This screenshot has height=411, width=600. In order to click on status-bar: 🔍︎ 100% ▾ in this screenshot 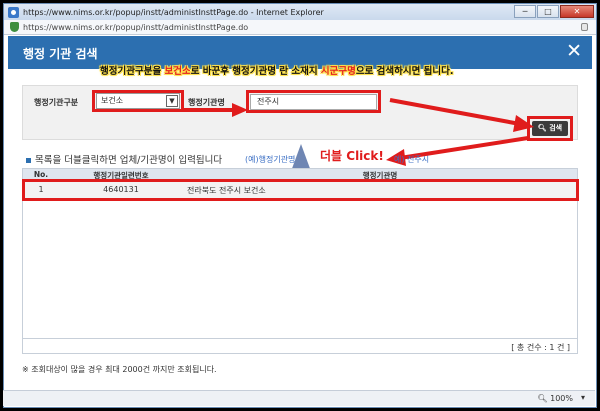, I will do `click(299, 398)`.